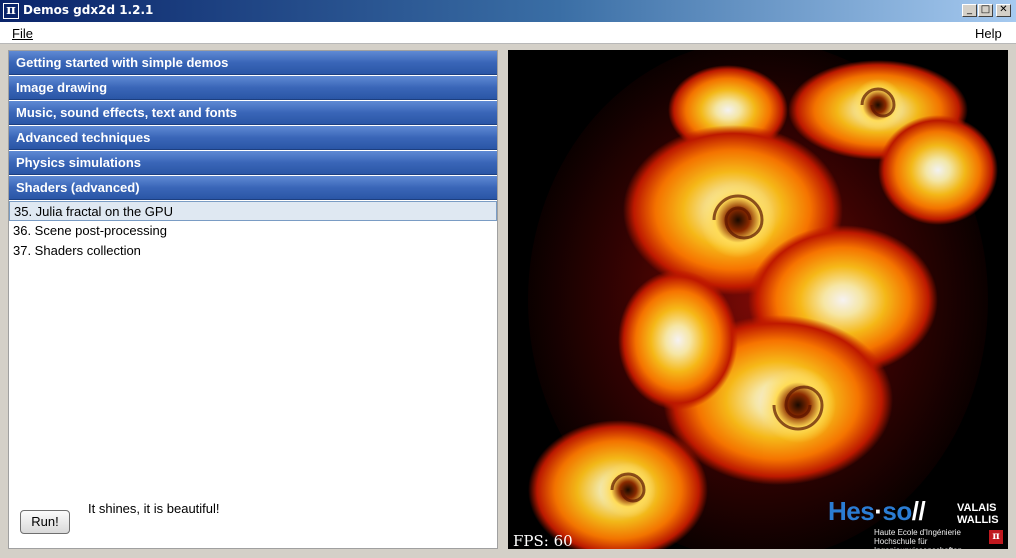 This screenshot has width=1016, height=558. Describe the element at coordinates (1003, 10) in the screenshot. I see `close-button: ✕` at that location.